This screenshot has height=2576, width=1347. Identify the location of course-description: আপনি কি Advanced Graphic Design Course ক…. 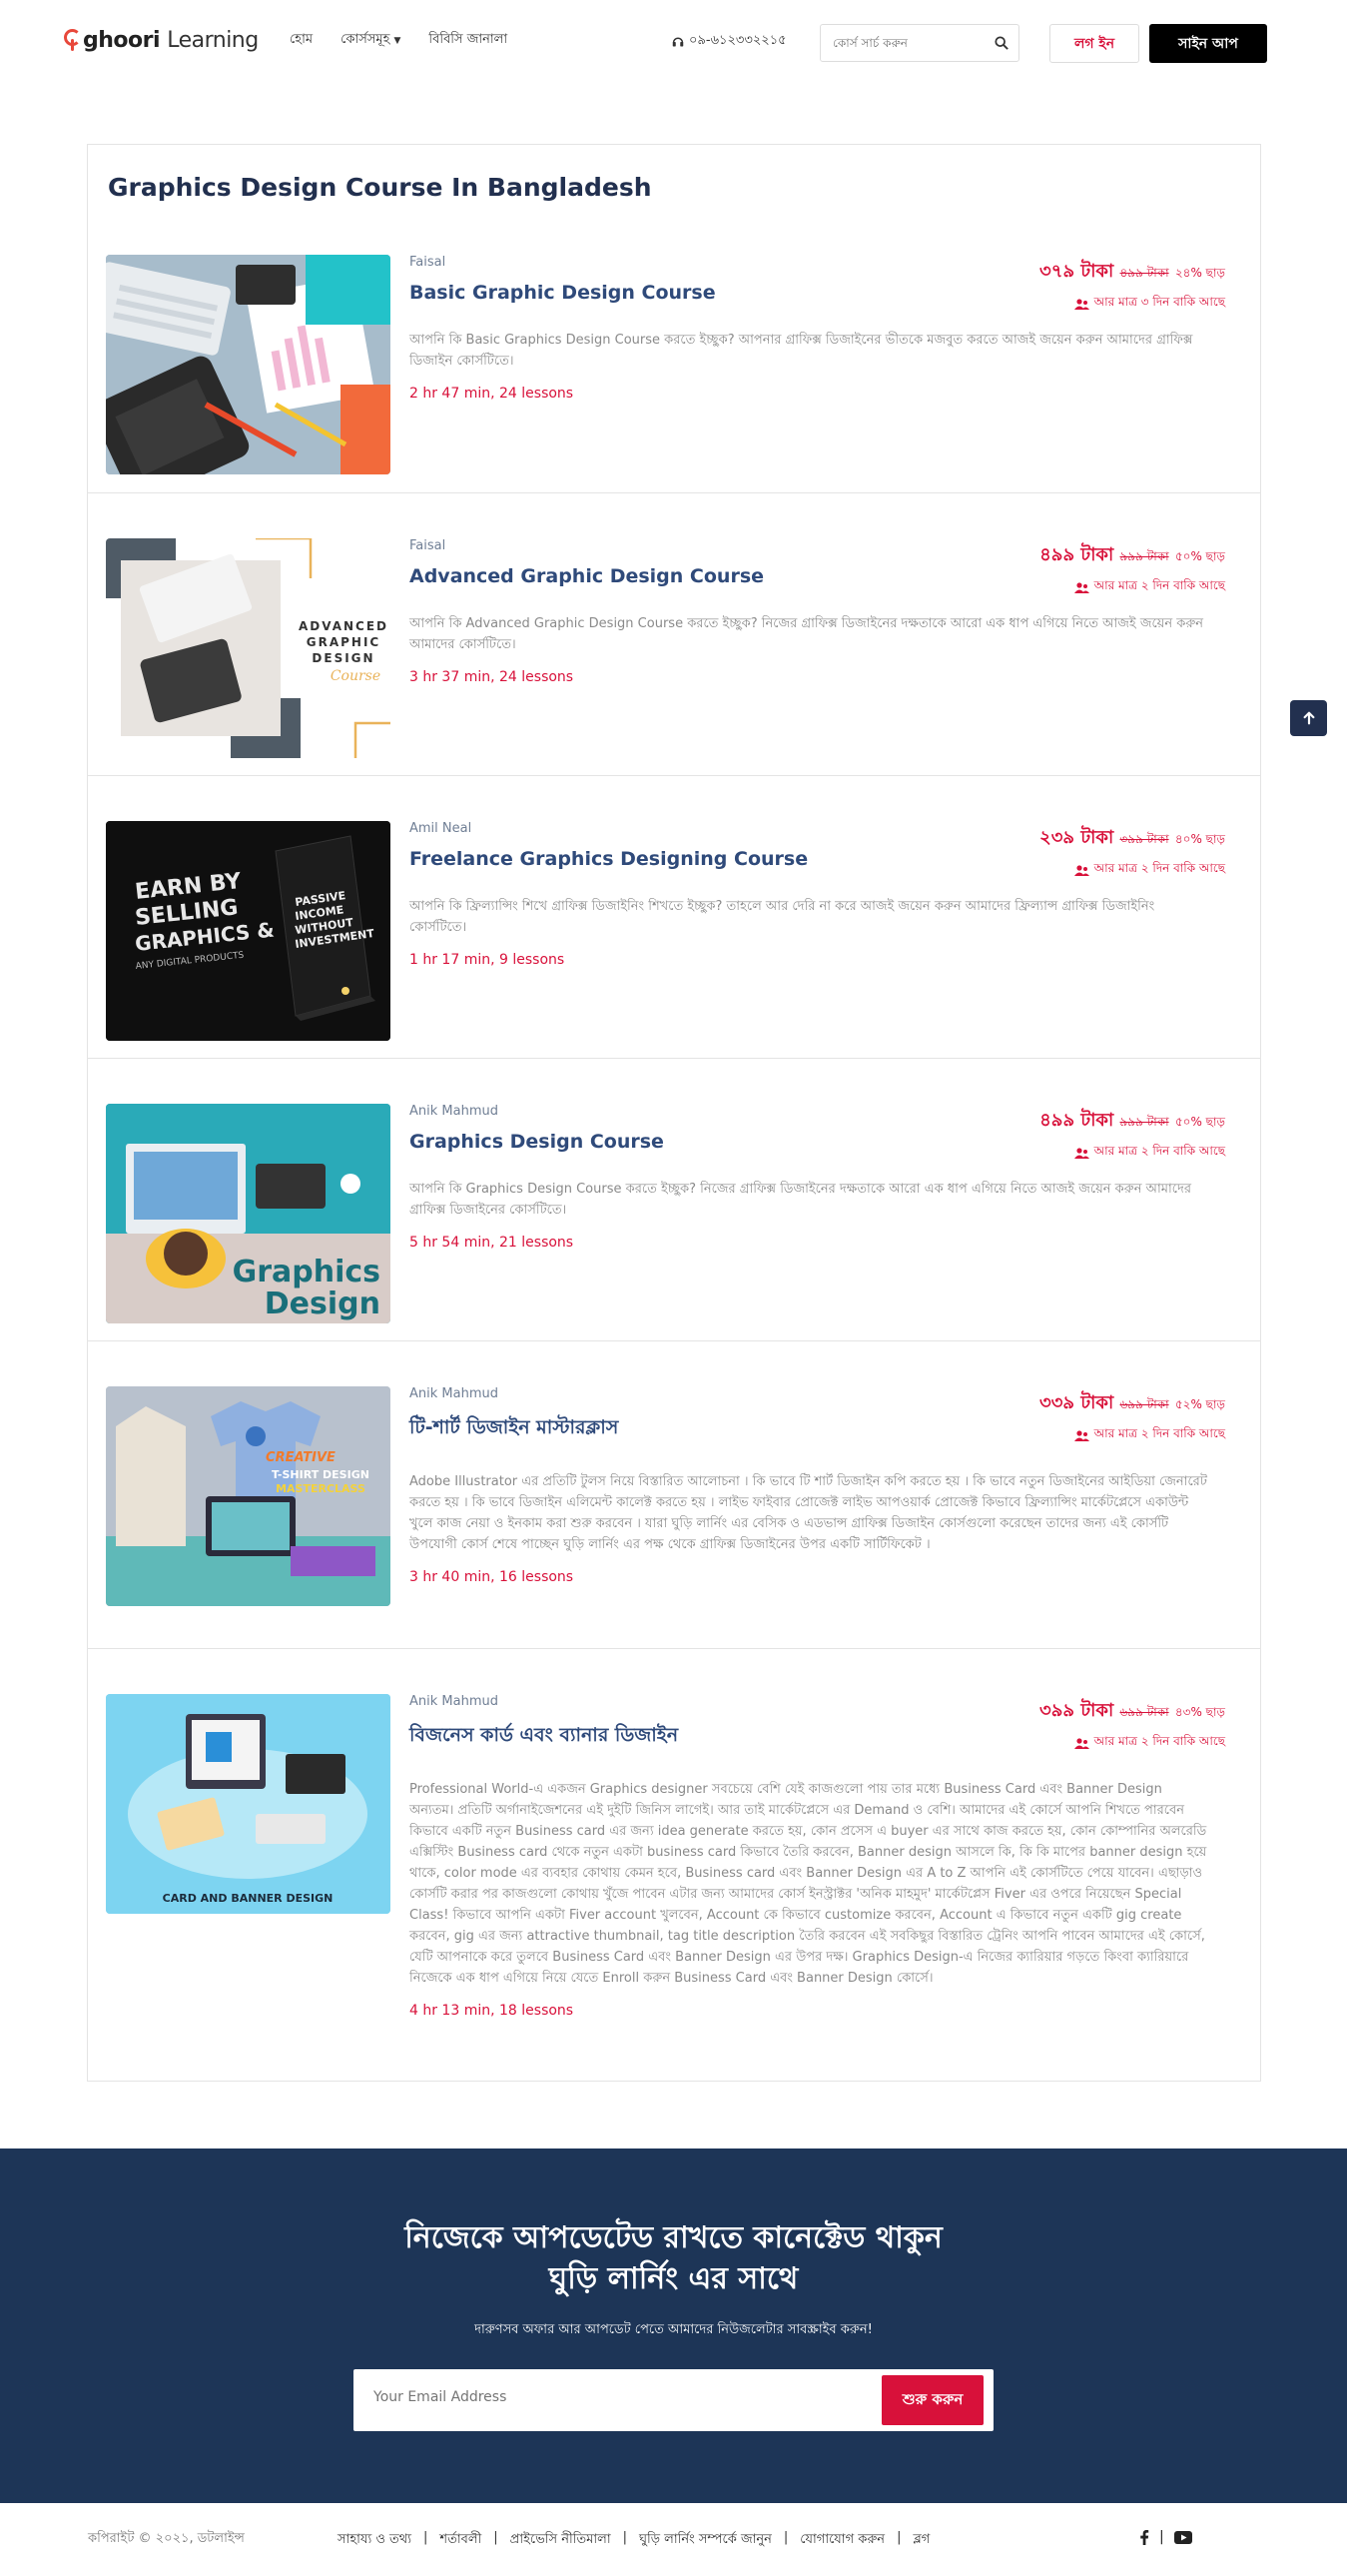
(807, 634).